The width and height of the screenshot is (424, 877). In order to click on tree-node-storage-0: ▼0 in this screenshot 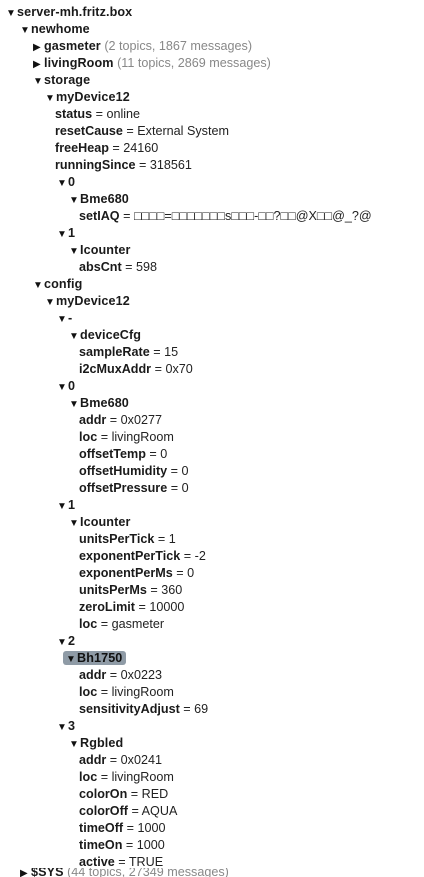, I will do `click(66, 182)`.